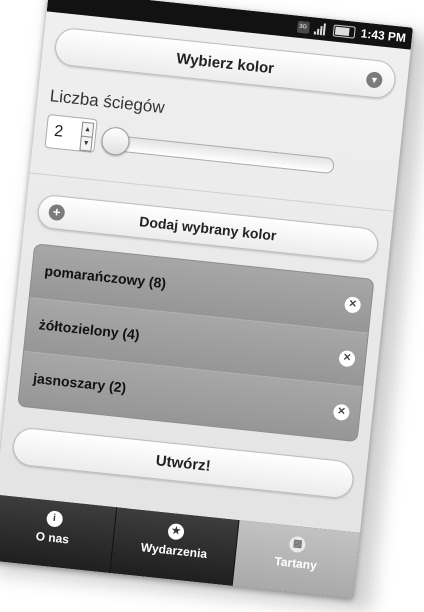 The width and height of the screenshot is (424, 612). What do you see at coordinates (320, 29) in the screenshot?
I see `signal-icon` at bounding box center [320, 29].